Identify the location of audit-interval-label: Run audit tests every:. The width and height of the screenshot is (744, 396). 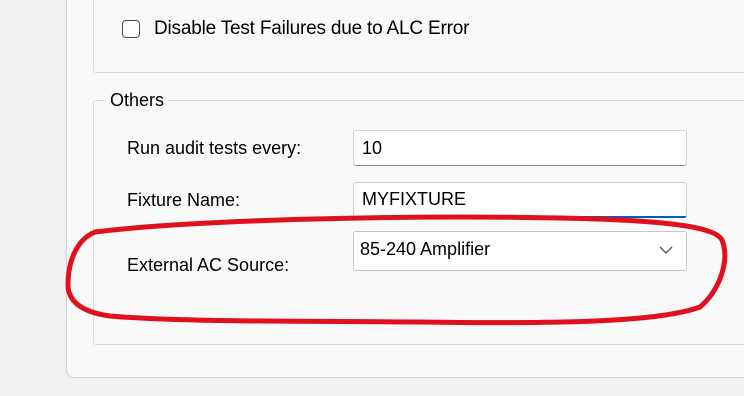
(214, 148).